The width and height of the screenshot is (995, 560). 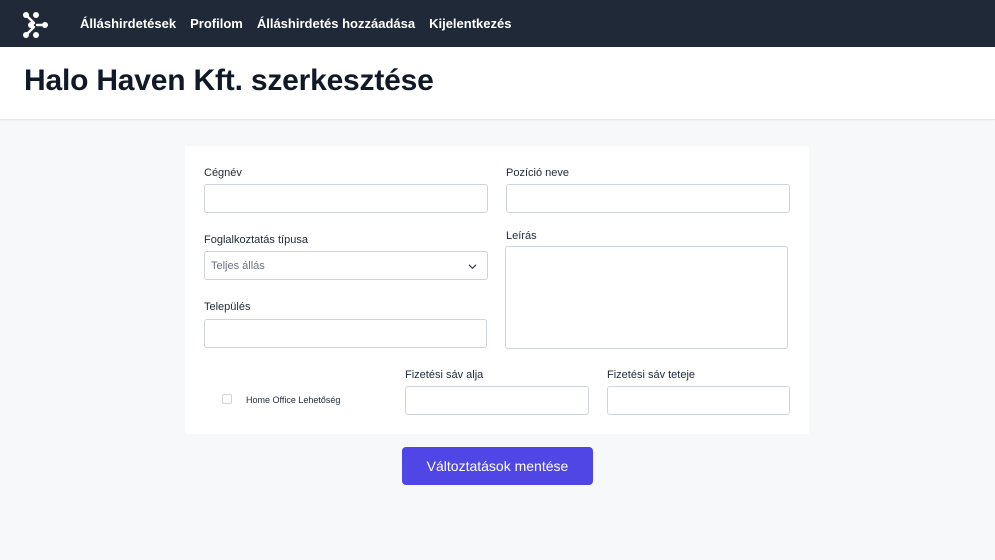 What do you see at coordinates (293, 400) in the screenshot?
I see `home-office-label: Home Office Lehetőség` at bounding box center [293, 400].